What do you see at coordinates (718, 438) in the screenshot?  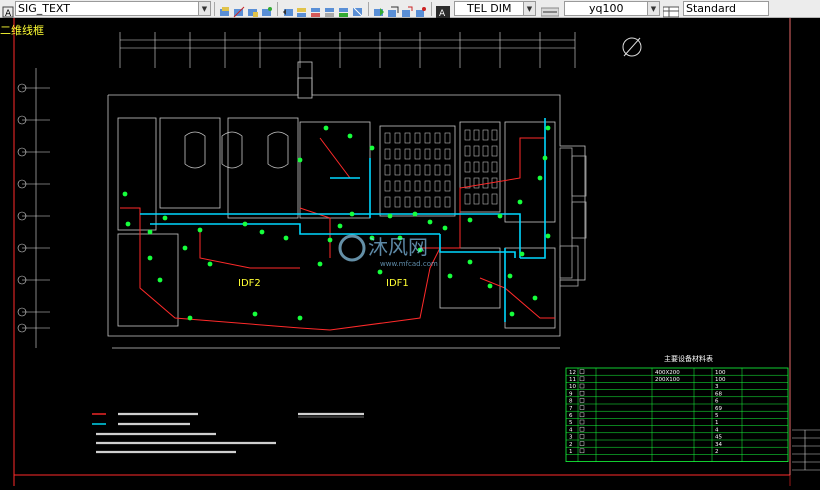 I see `table-row-qty: 45` at bounding box center [718, 438].